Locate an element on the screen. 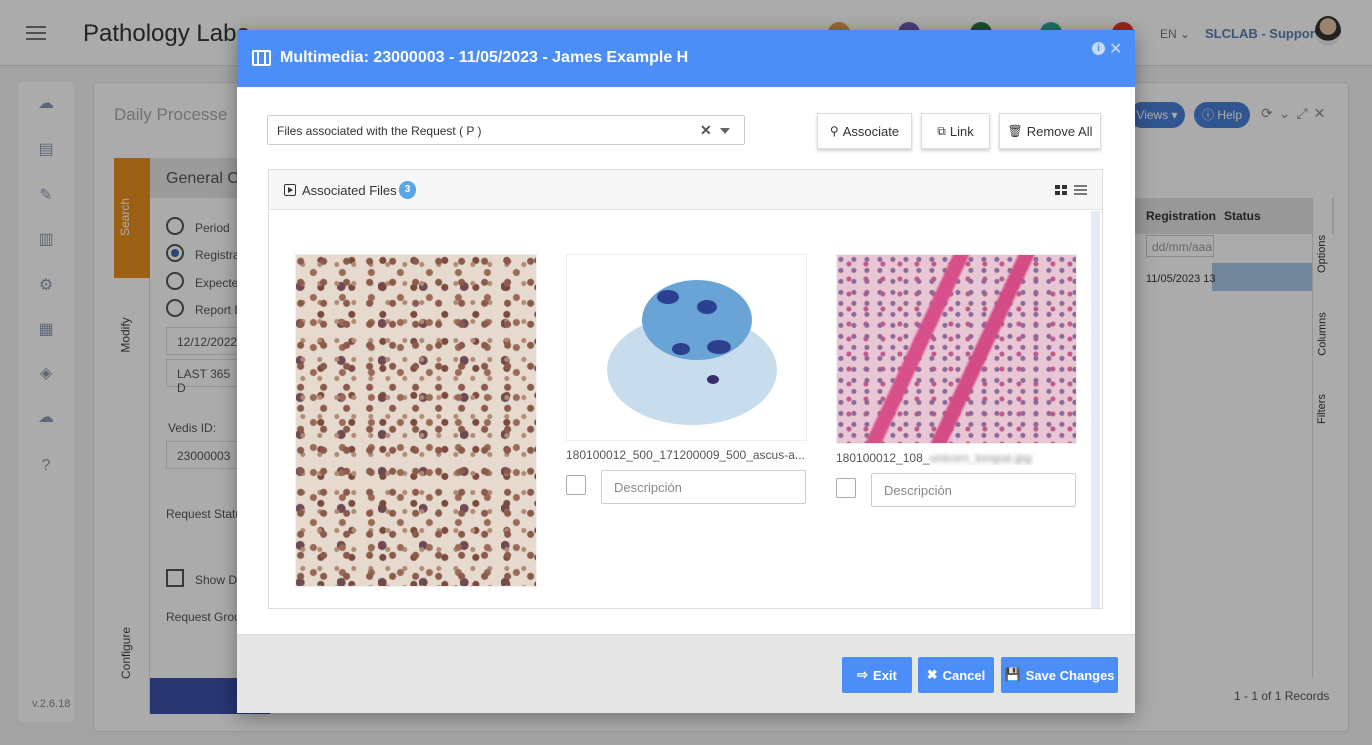 This screenshot has height=745, width=1372. info-icon: i is located at coordinates (1098, 48).